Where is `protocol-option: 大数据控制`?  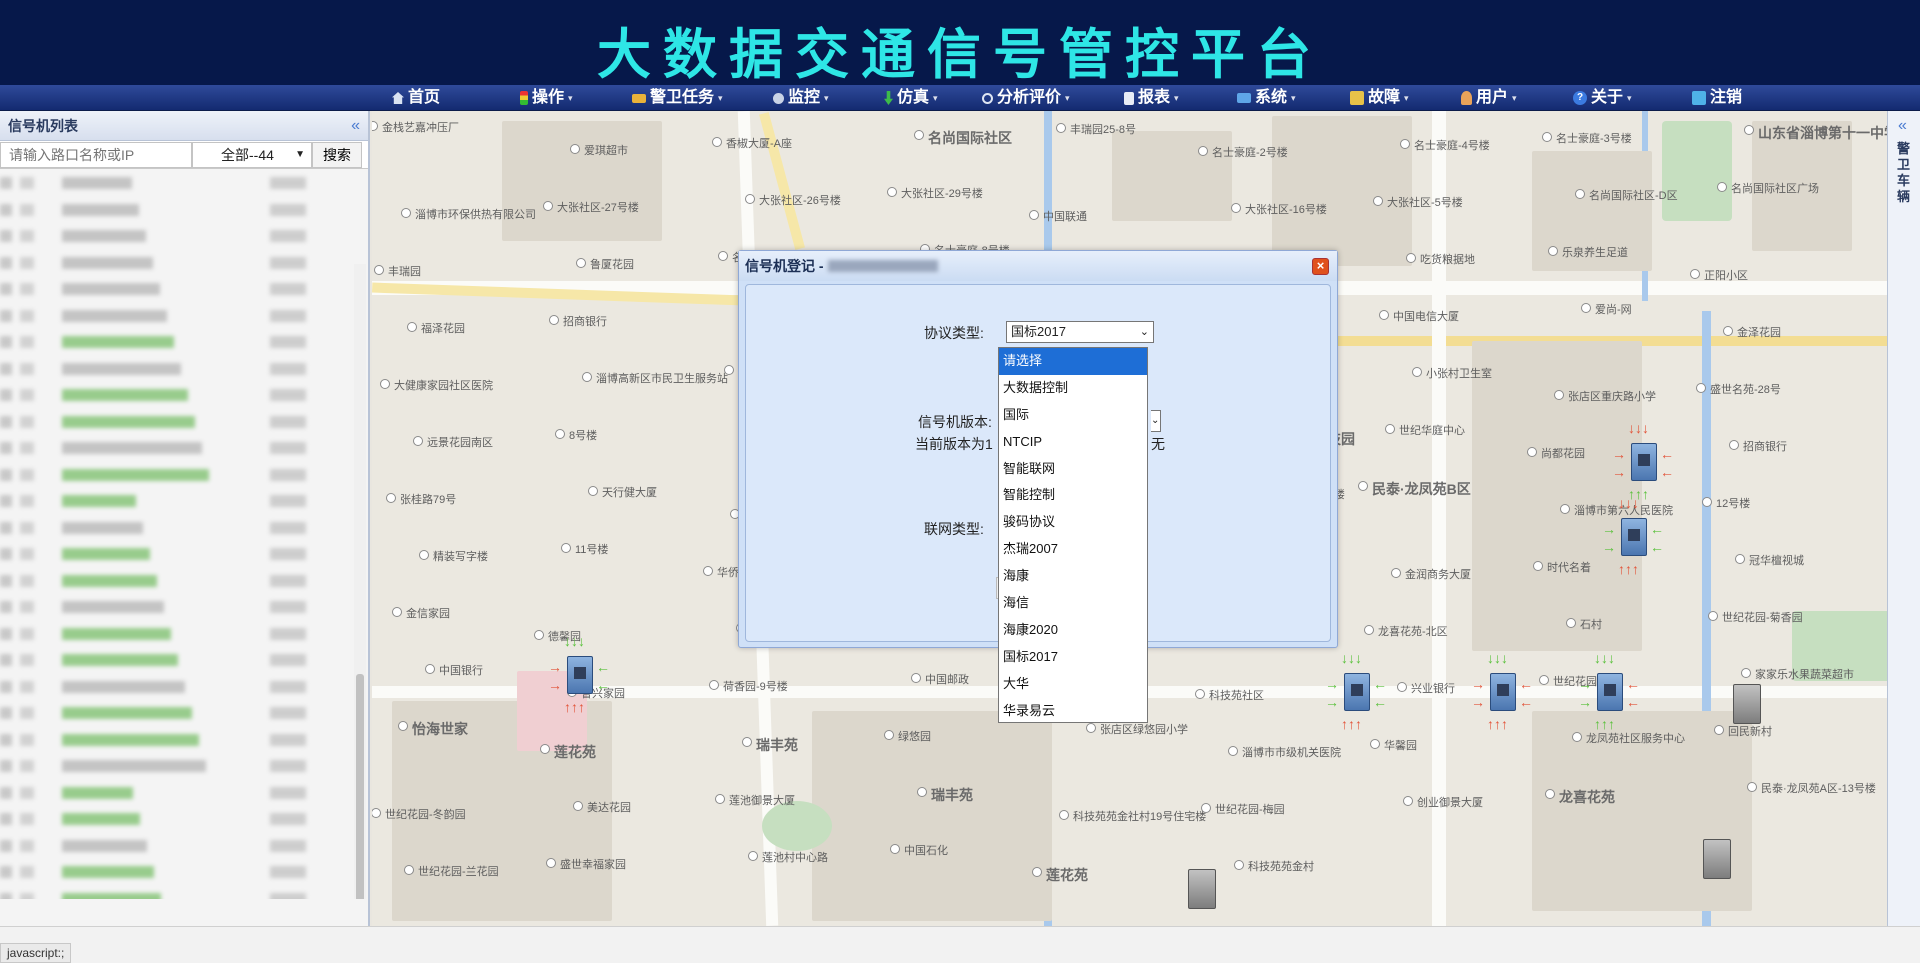
protocol-option: 大数据控制 is located at coordinates (1073, 388).